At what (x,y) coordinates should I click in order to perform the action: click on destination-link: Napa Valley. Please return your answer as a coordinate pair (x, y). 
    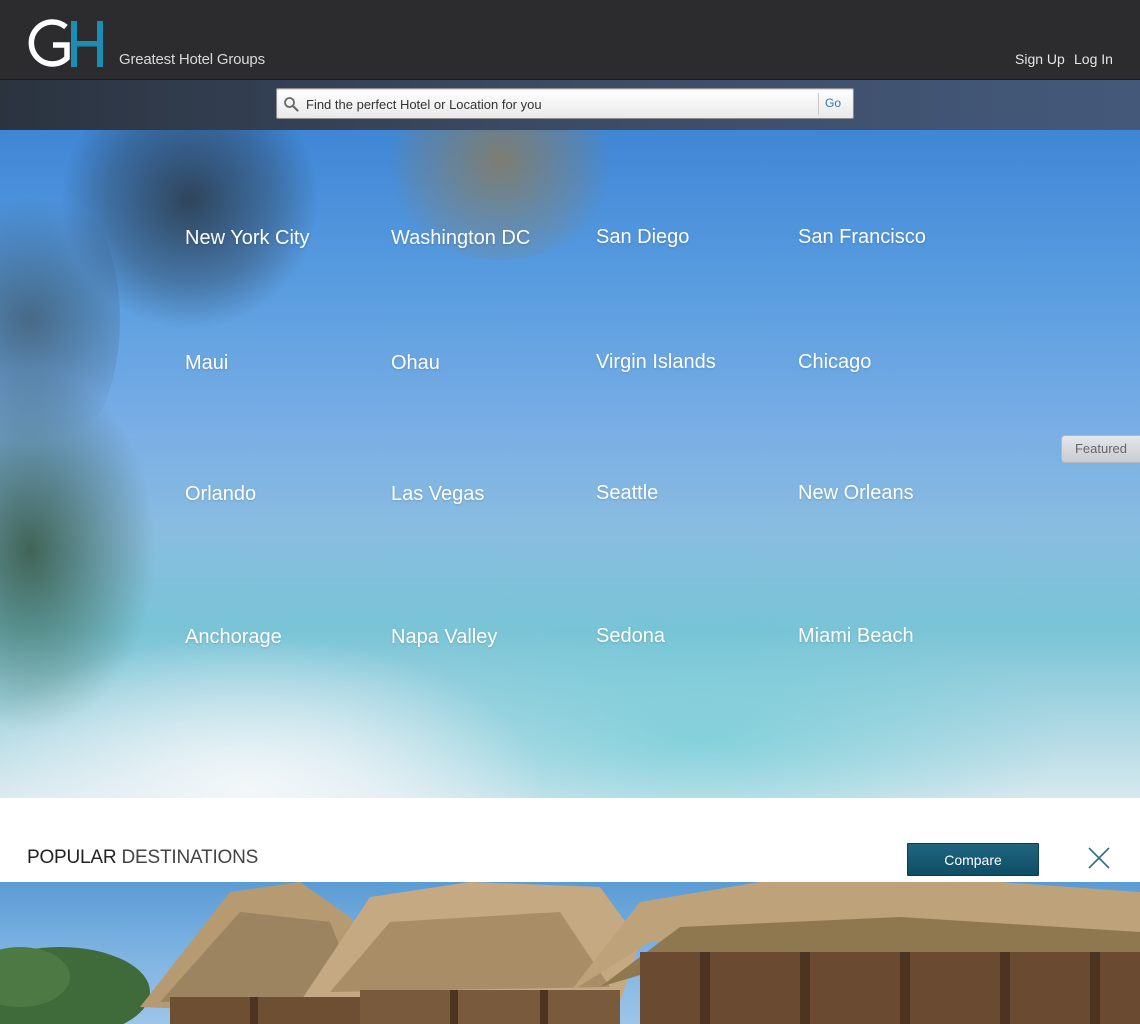
    Looking at the image, I should click on (444, 637).